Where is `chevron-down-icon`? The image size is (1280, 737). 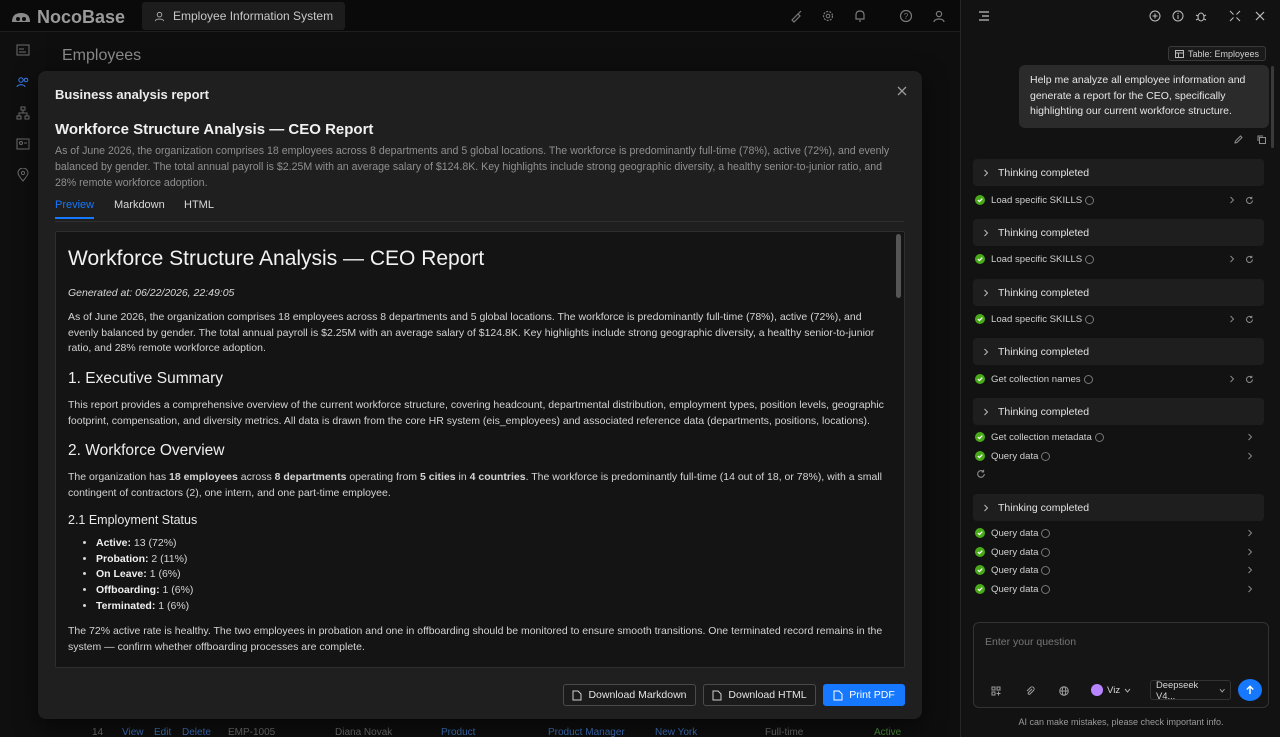 chevron-down-icon is located at coordinates (1127, 690).